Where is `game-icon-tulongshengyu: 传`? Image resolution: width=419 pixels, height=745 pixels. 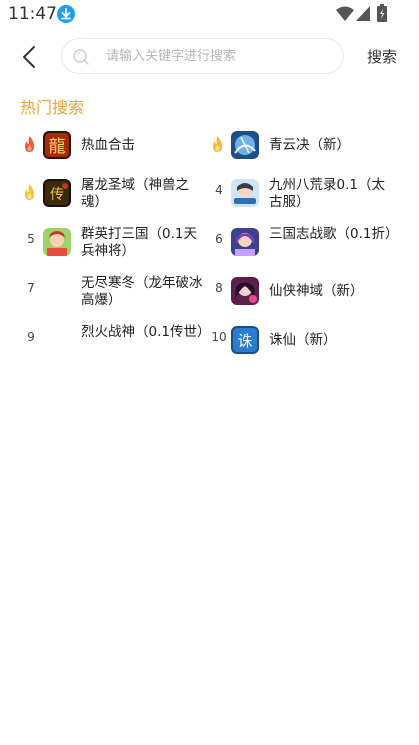 game-icon-tulongshengyu: 传 is located at coordinates (57, 193).